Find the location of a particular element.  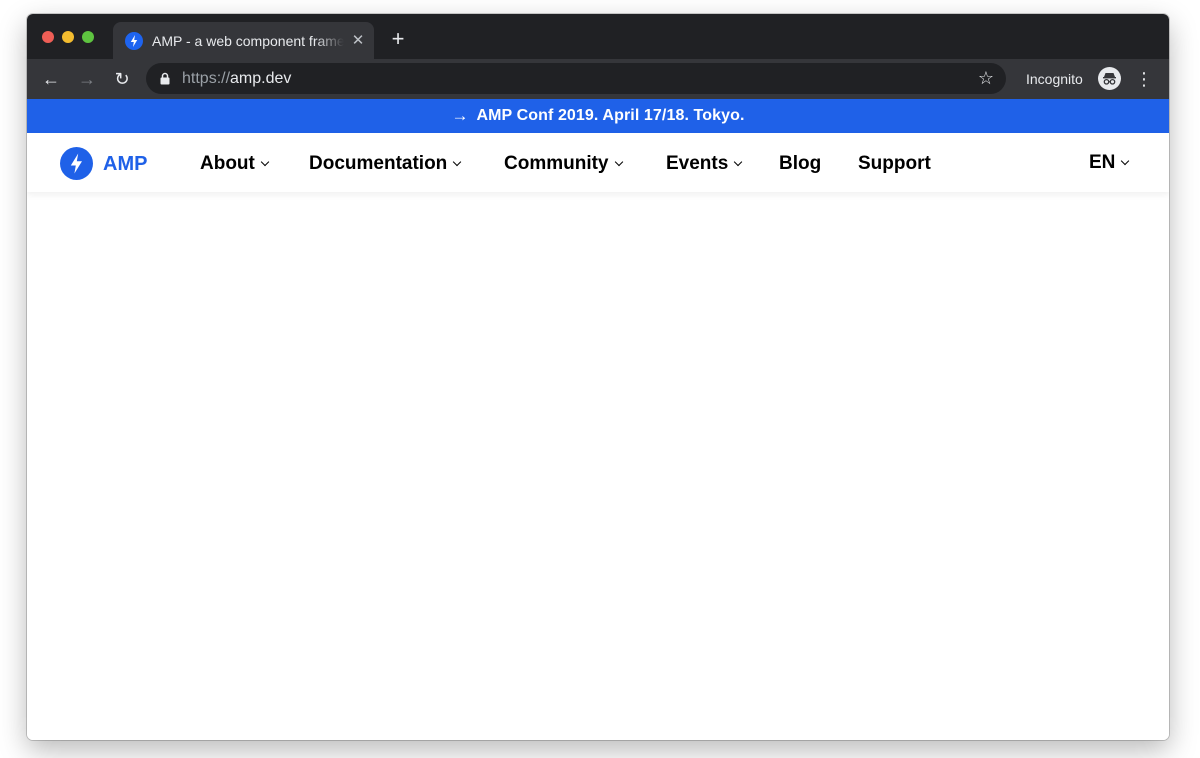

nav-item-label: Blog is located at coordinates (800, 163).